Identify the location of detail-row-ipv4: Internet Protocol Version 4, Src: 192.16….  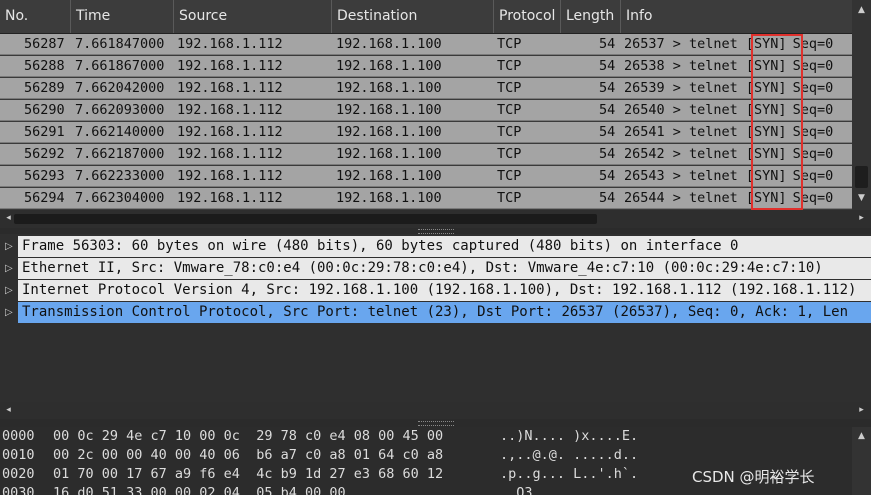
(444, 290).